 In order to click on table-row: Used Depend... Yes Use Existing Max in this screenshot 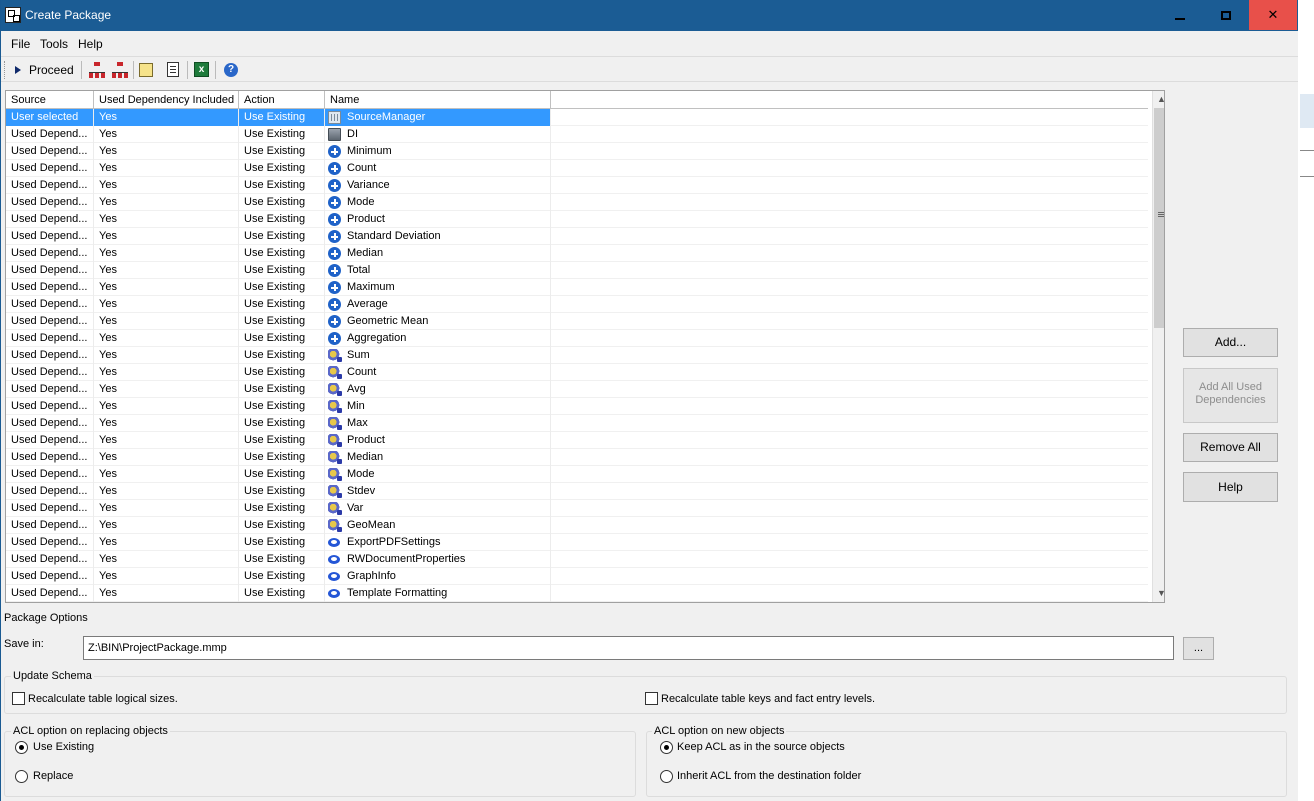, I will do `click(577, 423)`.